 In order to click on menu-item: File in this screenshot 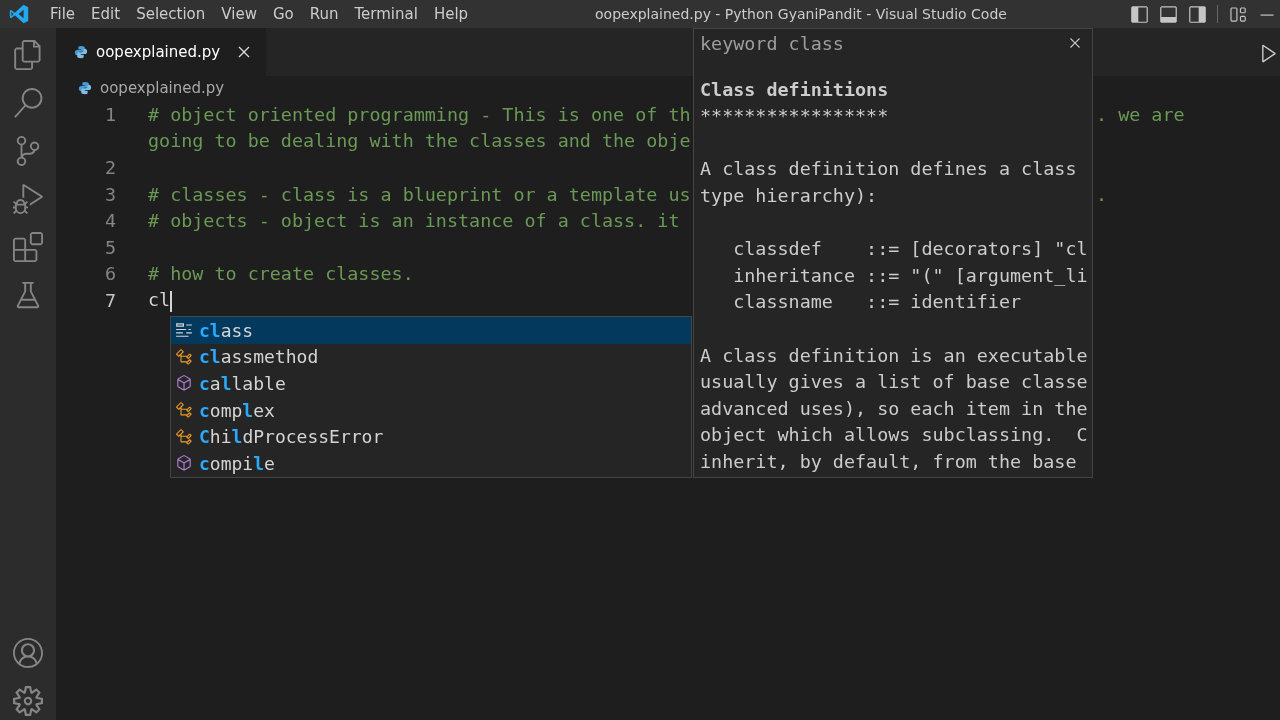, I will do `click(63, 14)`.